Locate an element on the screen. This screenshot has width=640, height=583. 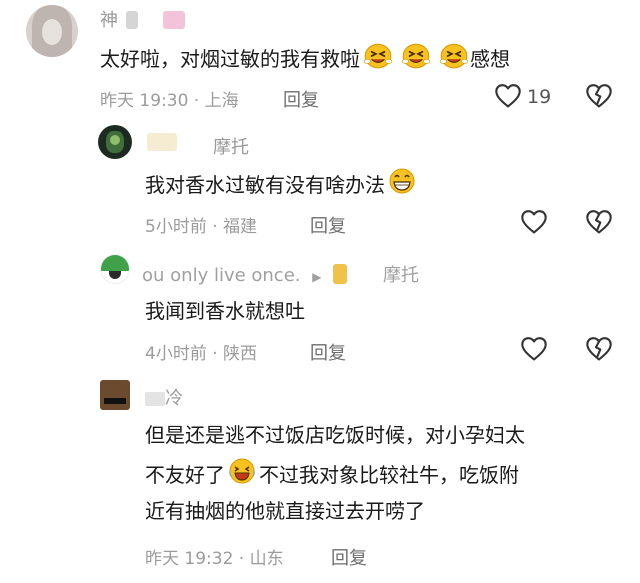
username-redacted is located at coordinates (162, 142).